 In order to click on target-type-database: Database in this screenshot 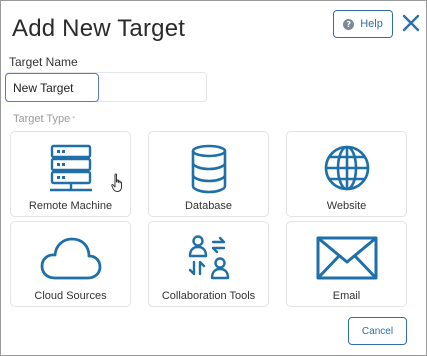, I will do `click(208, 174)`.